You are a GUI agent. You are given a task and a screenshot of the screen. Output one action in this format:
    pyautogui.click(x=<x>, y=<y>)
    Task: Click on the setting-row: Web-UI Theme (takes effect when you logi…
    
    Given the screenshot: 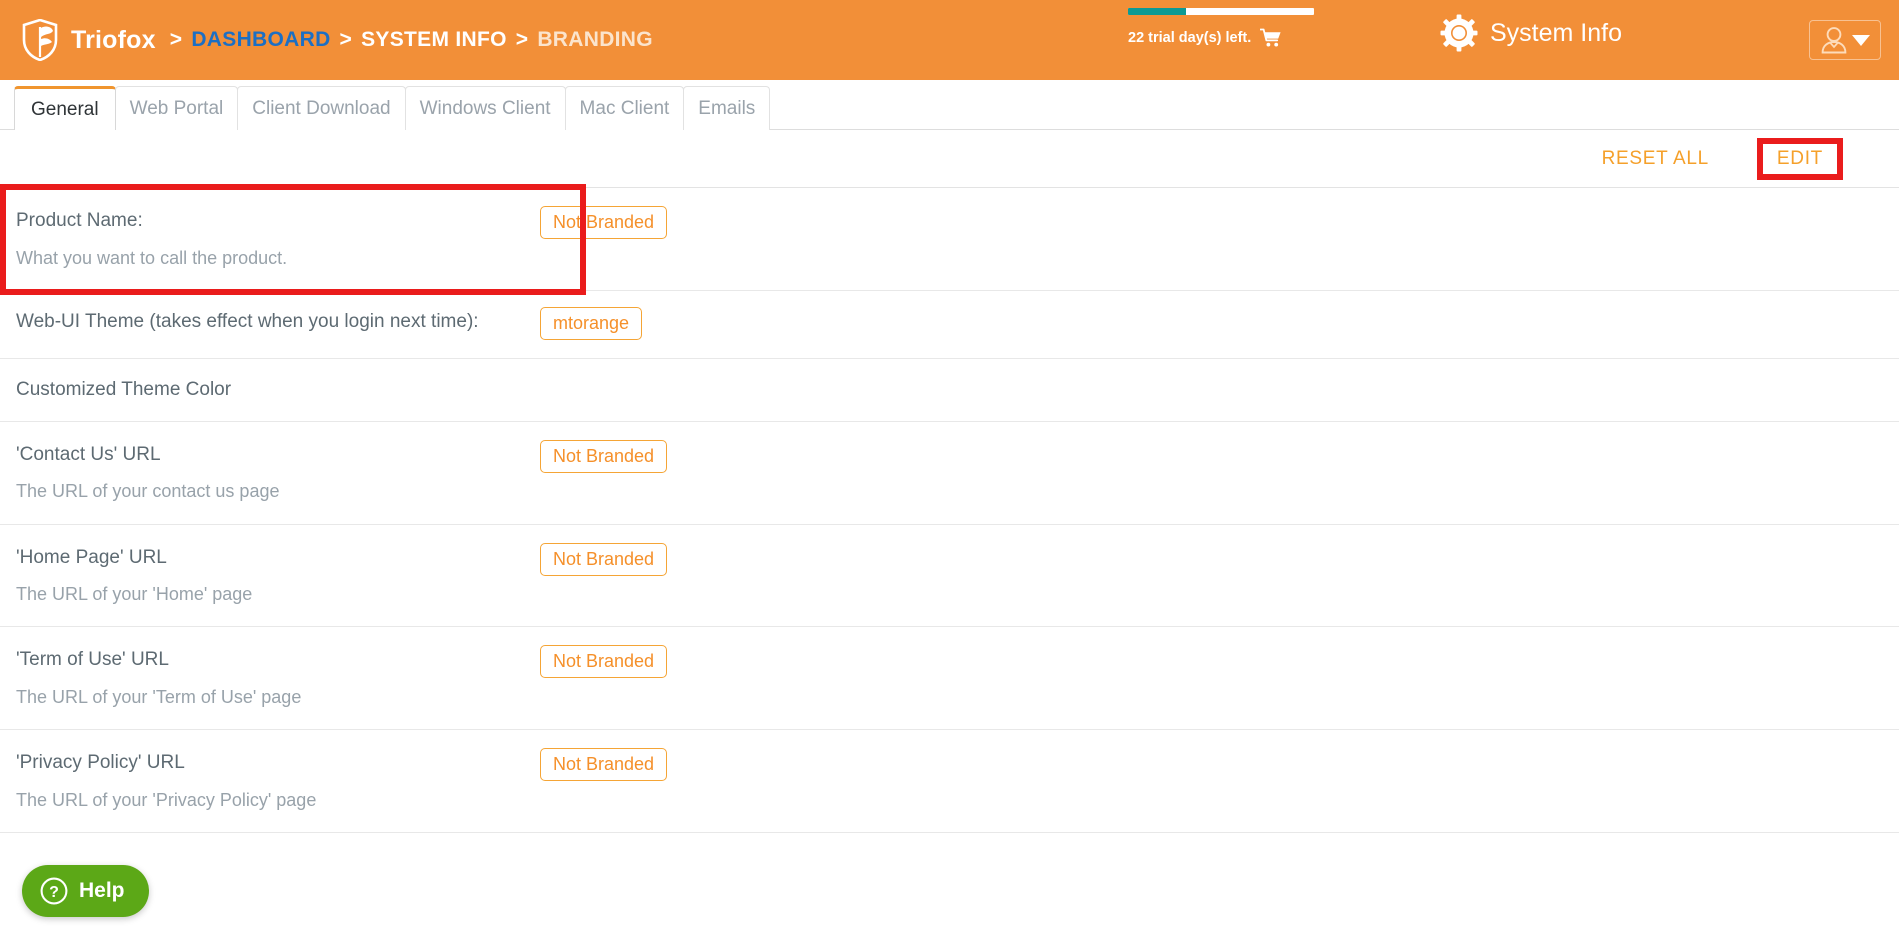 What is the action you would take?
    pyautogui.click(x=949, y=325)
    